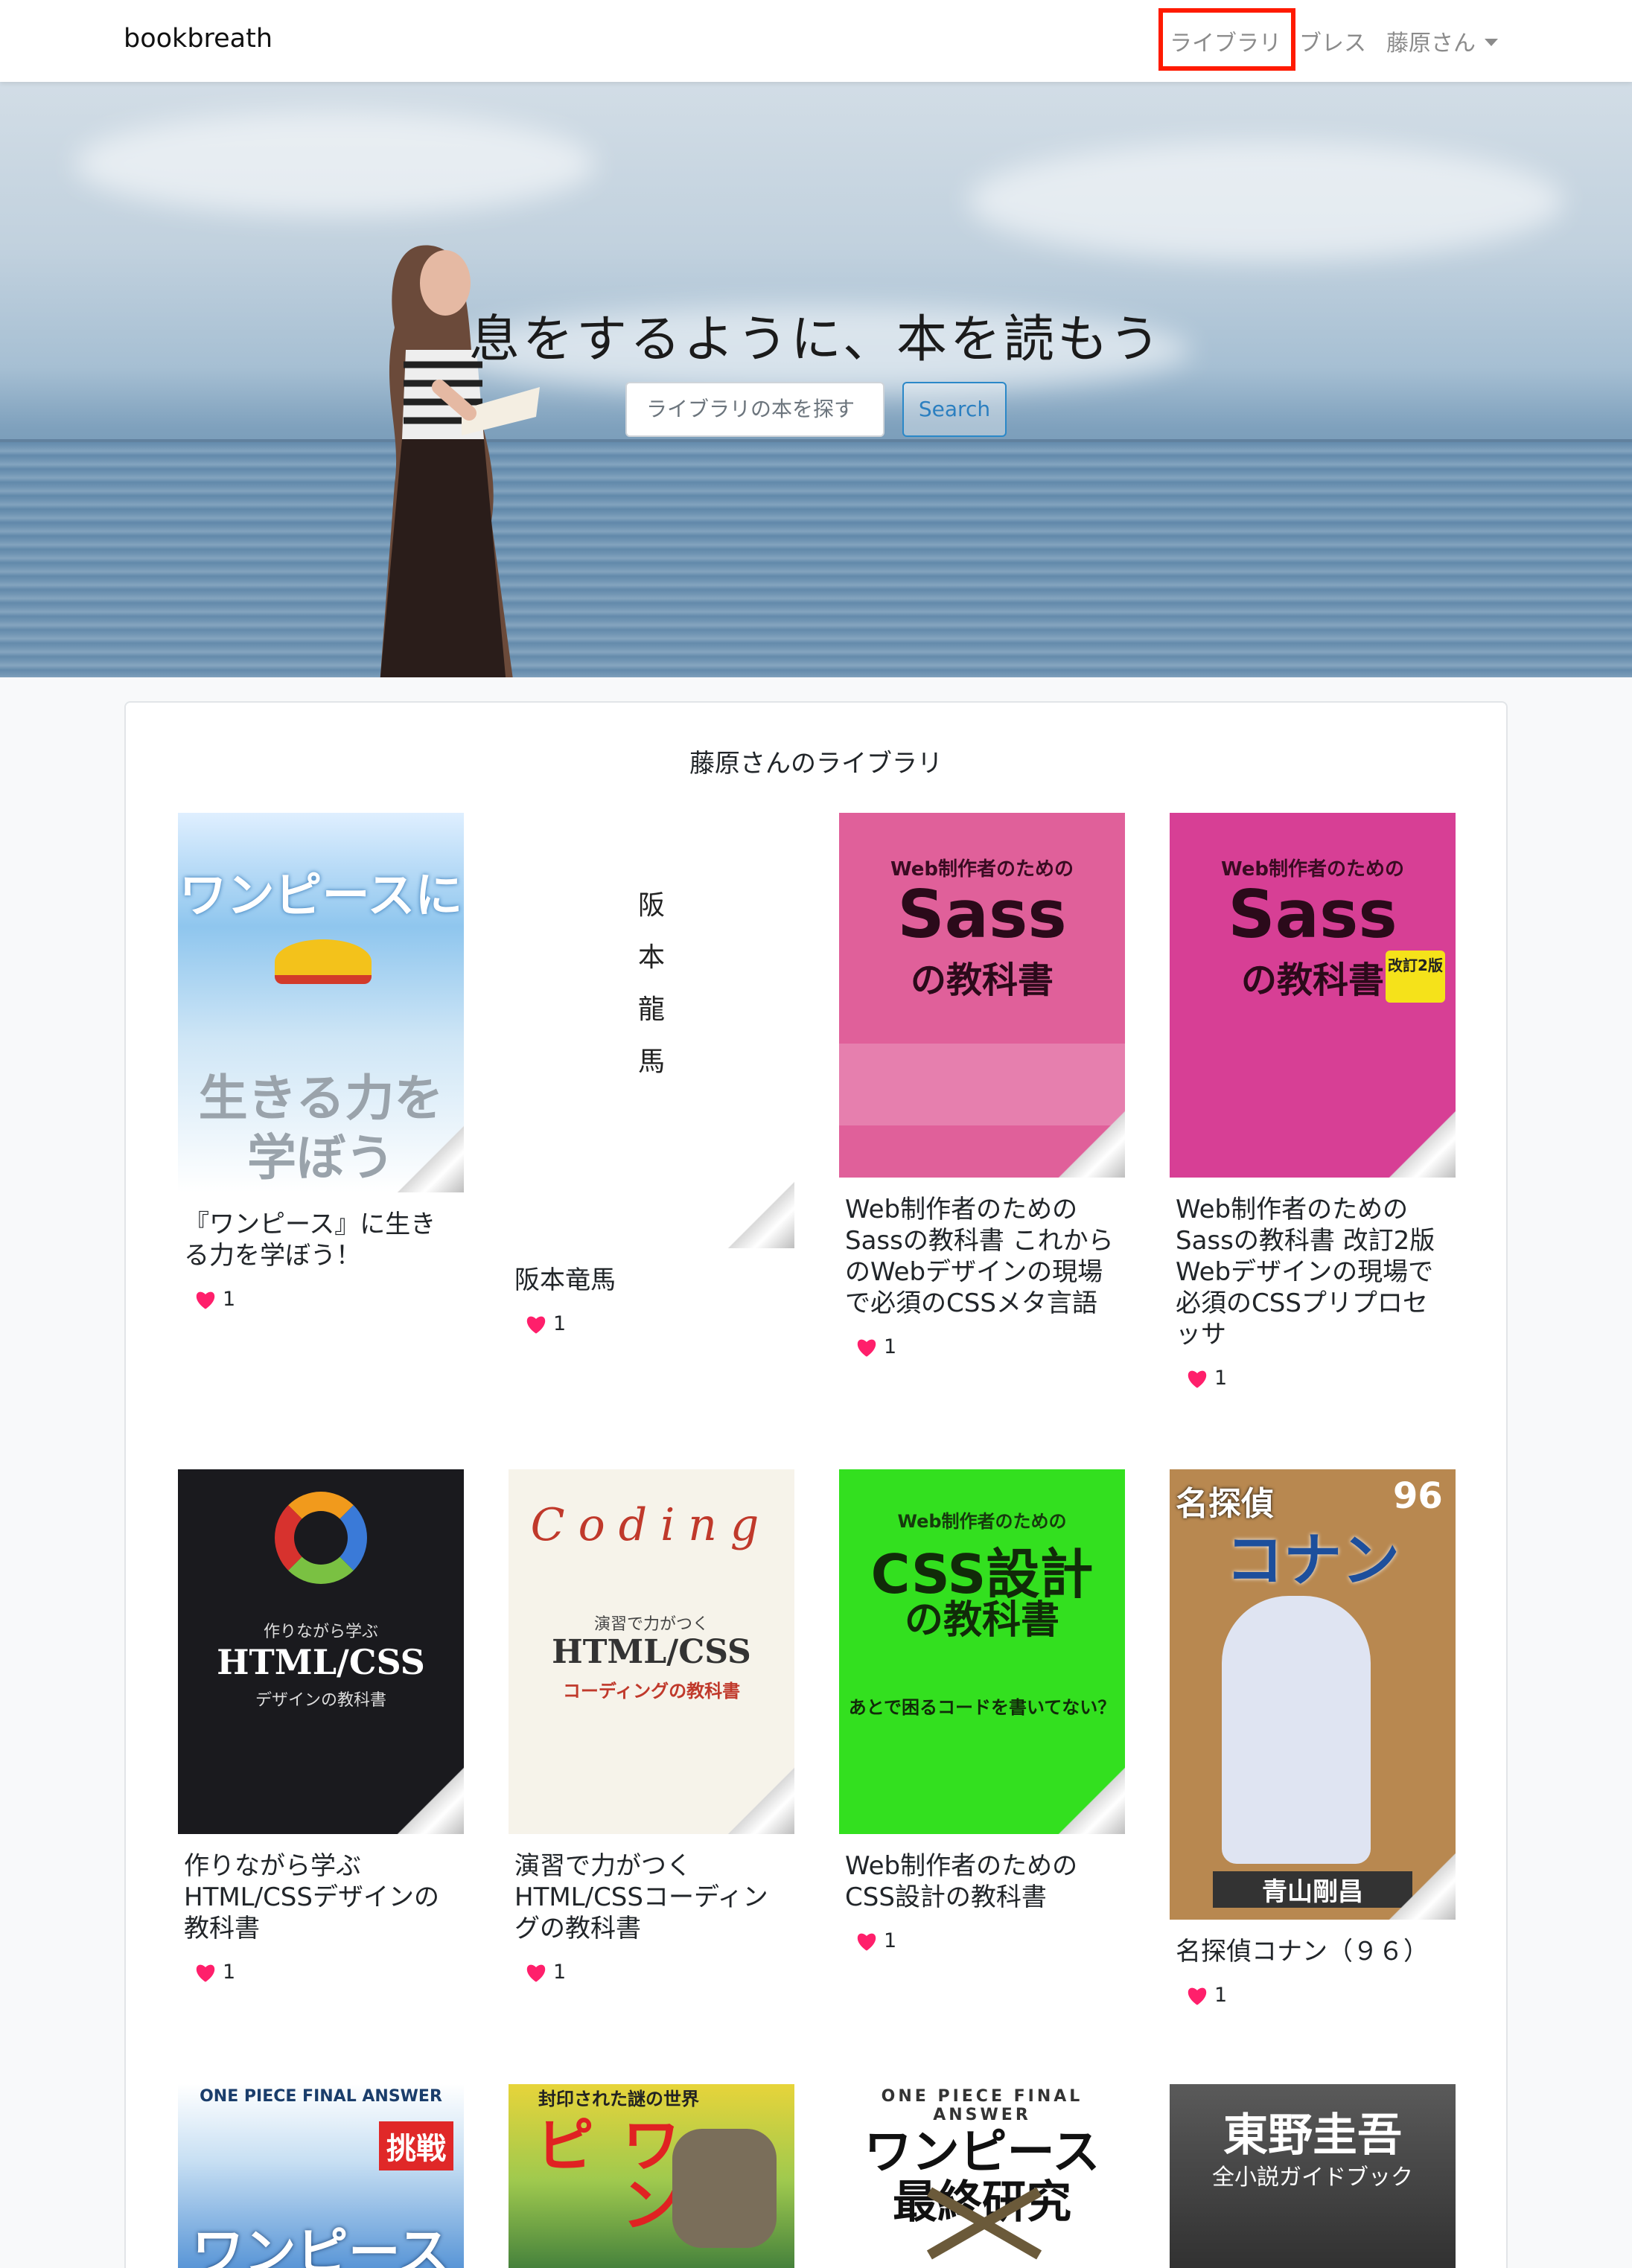 The width and height of the screenshot is (1632, 2268). What do you see at coordinates (320, 1632) in the screenshot?
I see `cover-text: 作りながら学ぶ` at bounding box center [320, 1632].